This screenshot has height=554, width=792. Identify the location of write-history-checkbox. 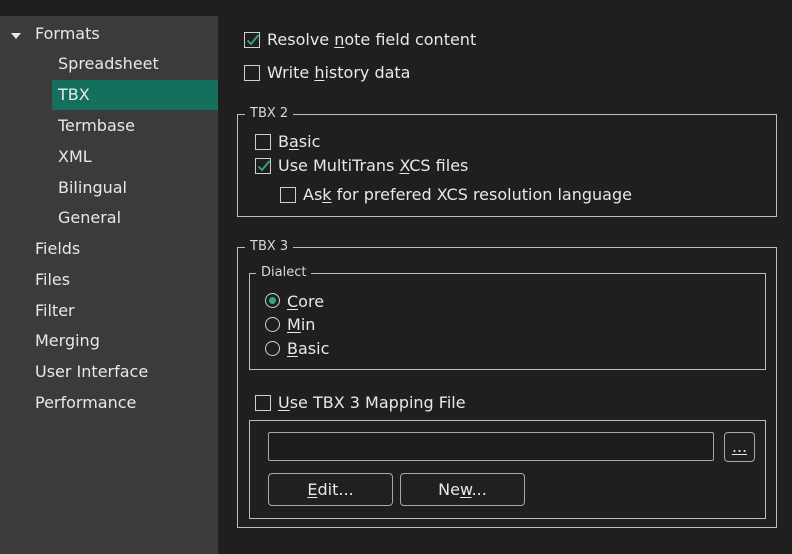
(252, 73).